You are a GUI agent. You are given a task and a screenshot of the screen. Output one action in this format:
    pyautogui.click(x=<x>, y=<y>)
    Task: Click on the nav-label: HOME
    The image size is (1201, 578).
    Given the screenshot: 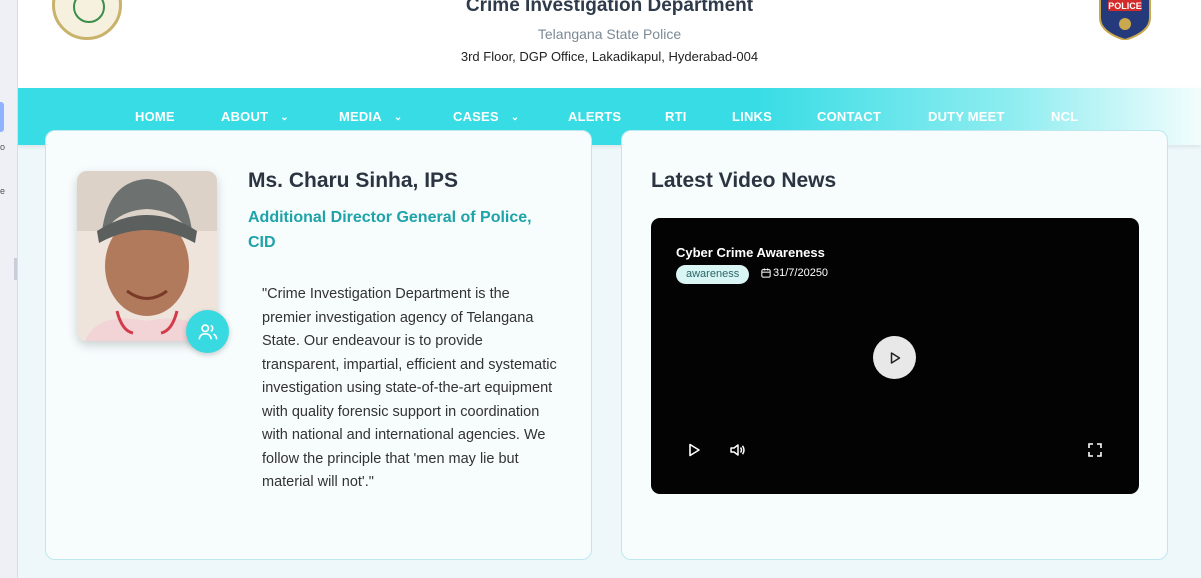 What is the action you would take?
    pyautogui.click(x=155, y=116)
    